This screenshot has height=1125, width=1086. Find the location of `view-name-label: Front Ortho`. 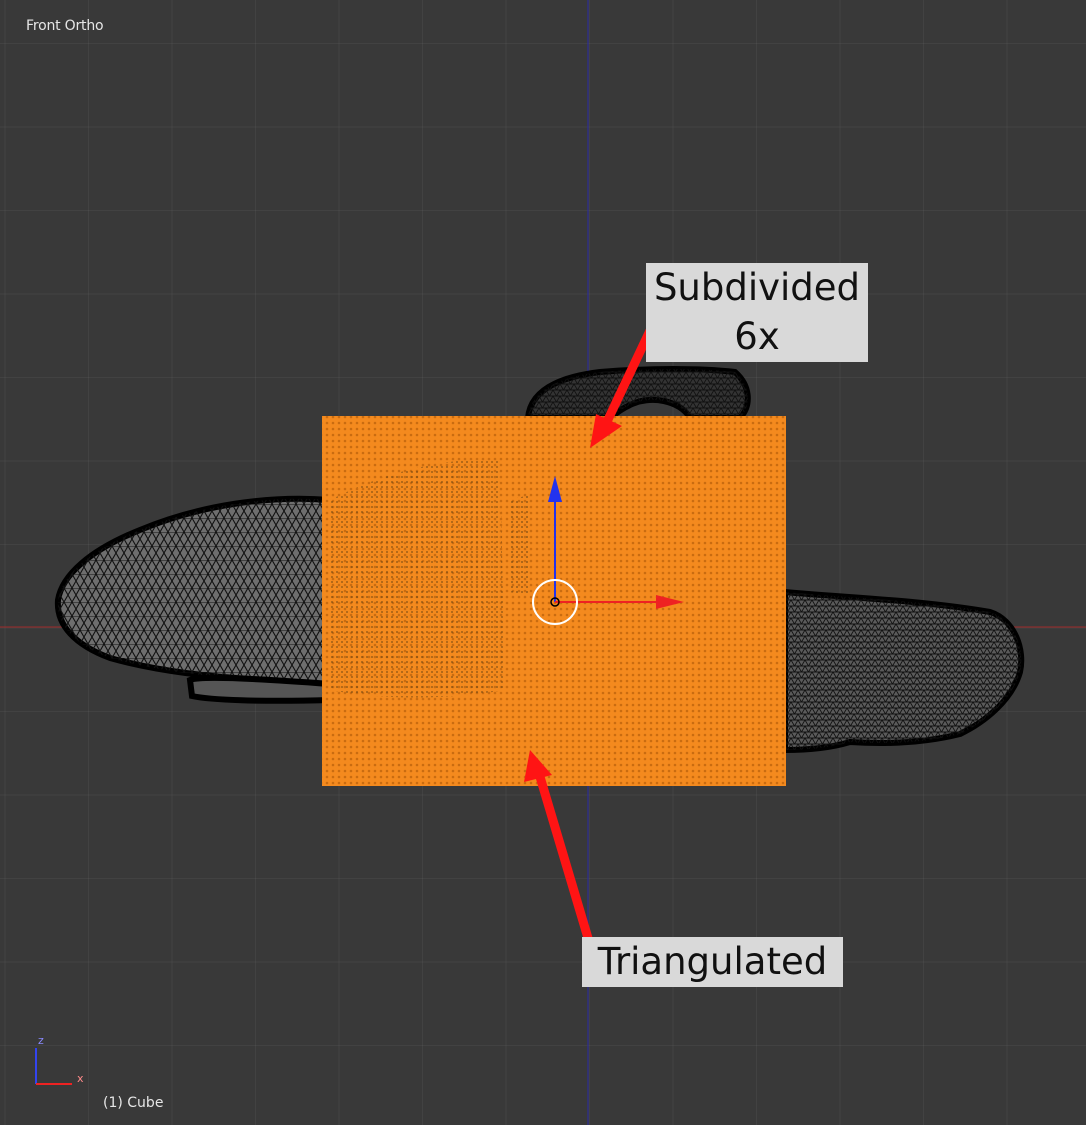

view-name-label: Front Ortho is located at coordinates (65, 26).